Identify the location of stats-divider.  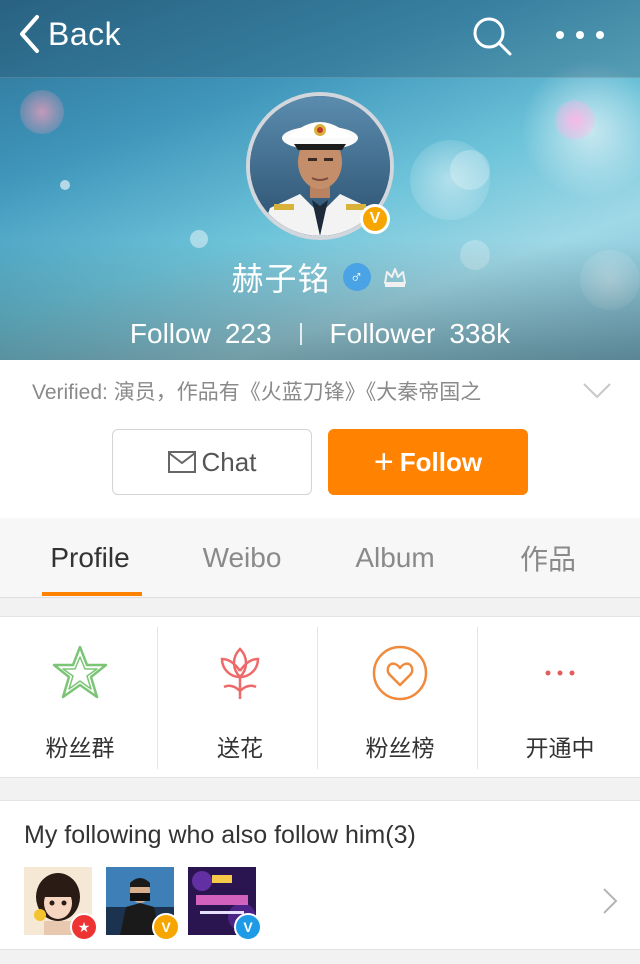
(300, 334).